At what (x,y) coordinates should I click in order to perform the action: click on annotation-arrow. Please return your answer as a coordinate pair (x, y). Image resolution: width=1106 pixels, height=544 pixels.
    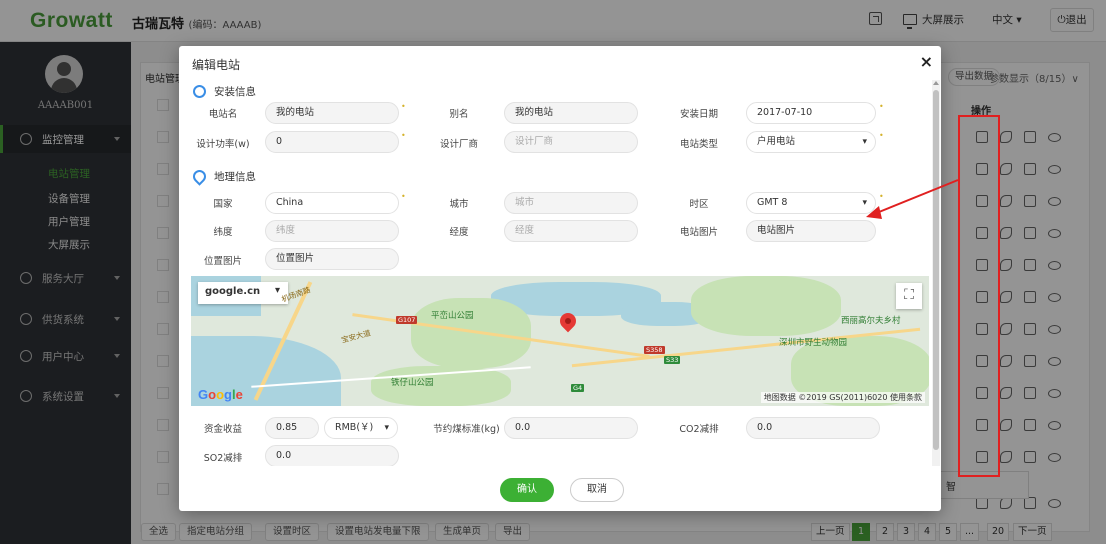
    Looking at the image, I should click on (912, 199).